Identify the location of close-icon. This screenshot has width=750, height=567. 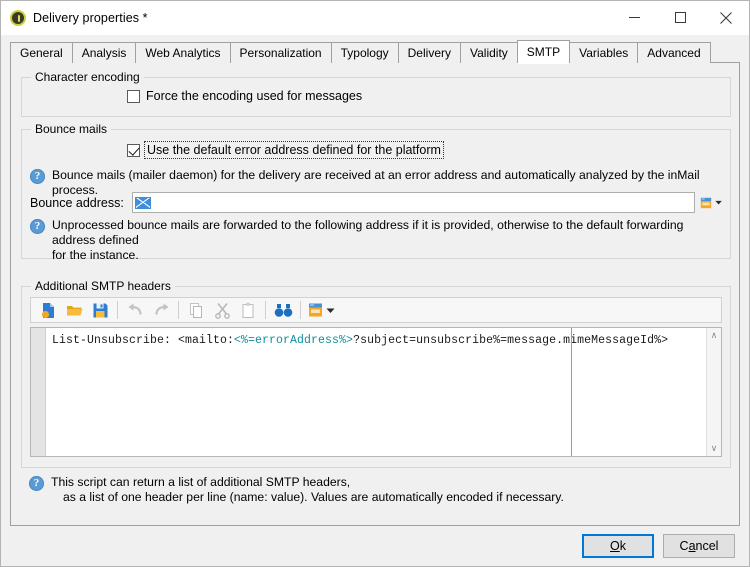
(726, 17).